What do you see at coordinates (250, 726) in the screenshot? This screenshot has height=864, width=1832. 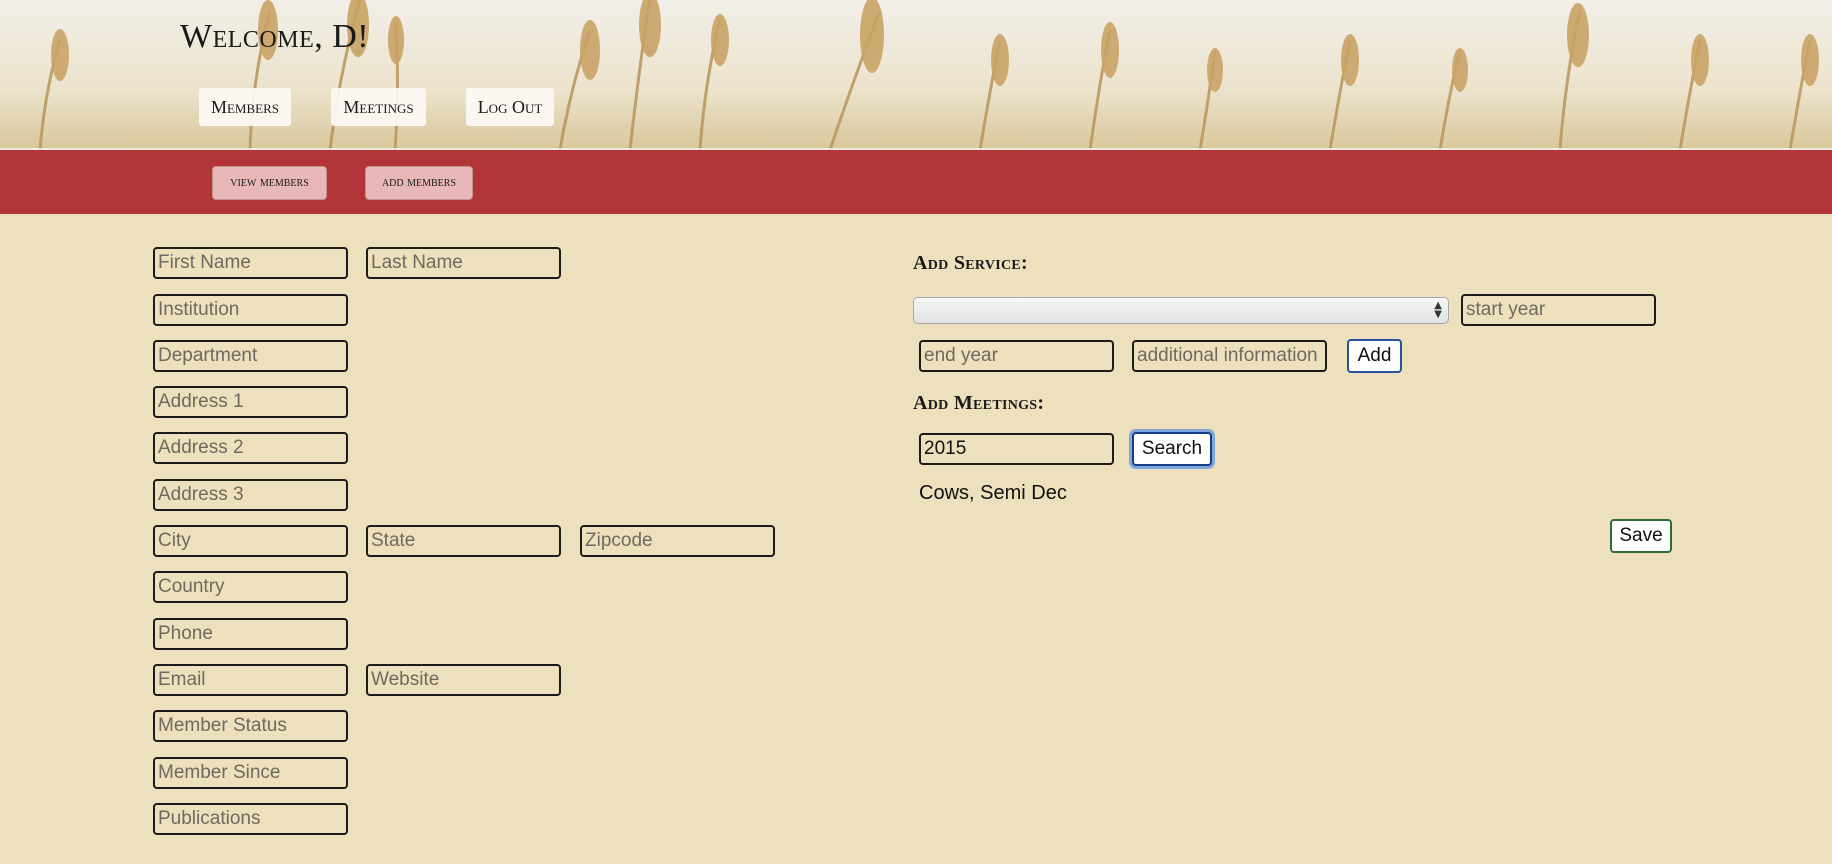 I see `member-status-field` at bounding box center [250, 726].